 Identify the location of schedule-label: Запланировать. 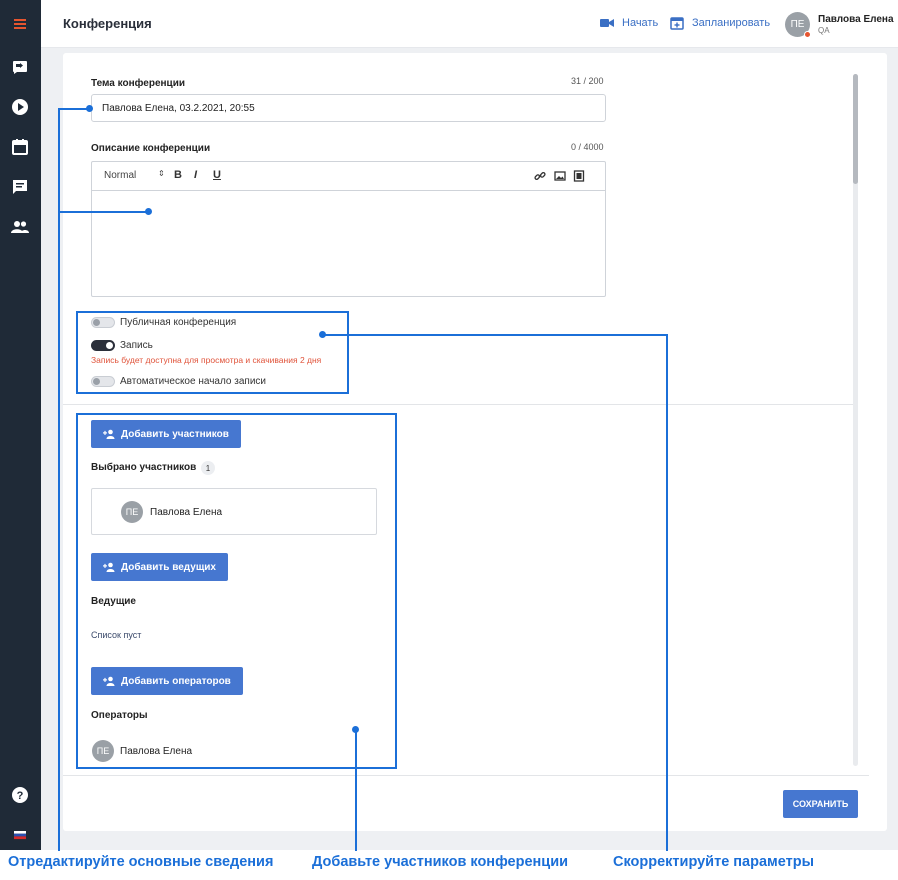
(731, 23).